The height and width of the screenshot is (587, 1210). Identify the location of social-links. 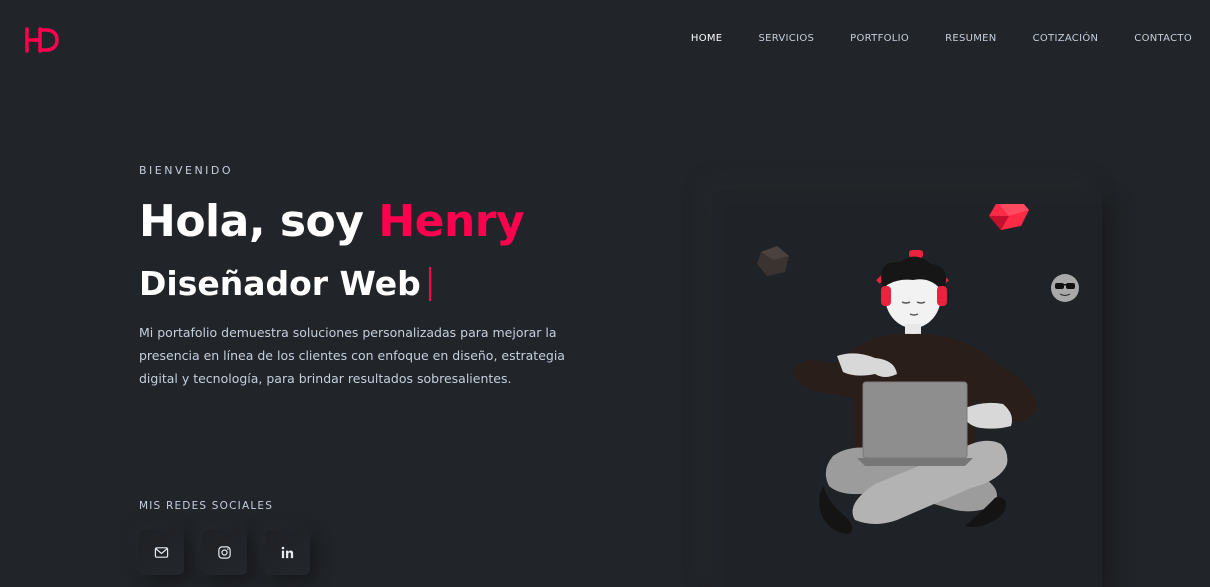
(224, 552).